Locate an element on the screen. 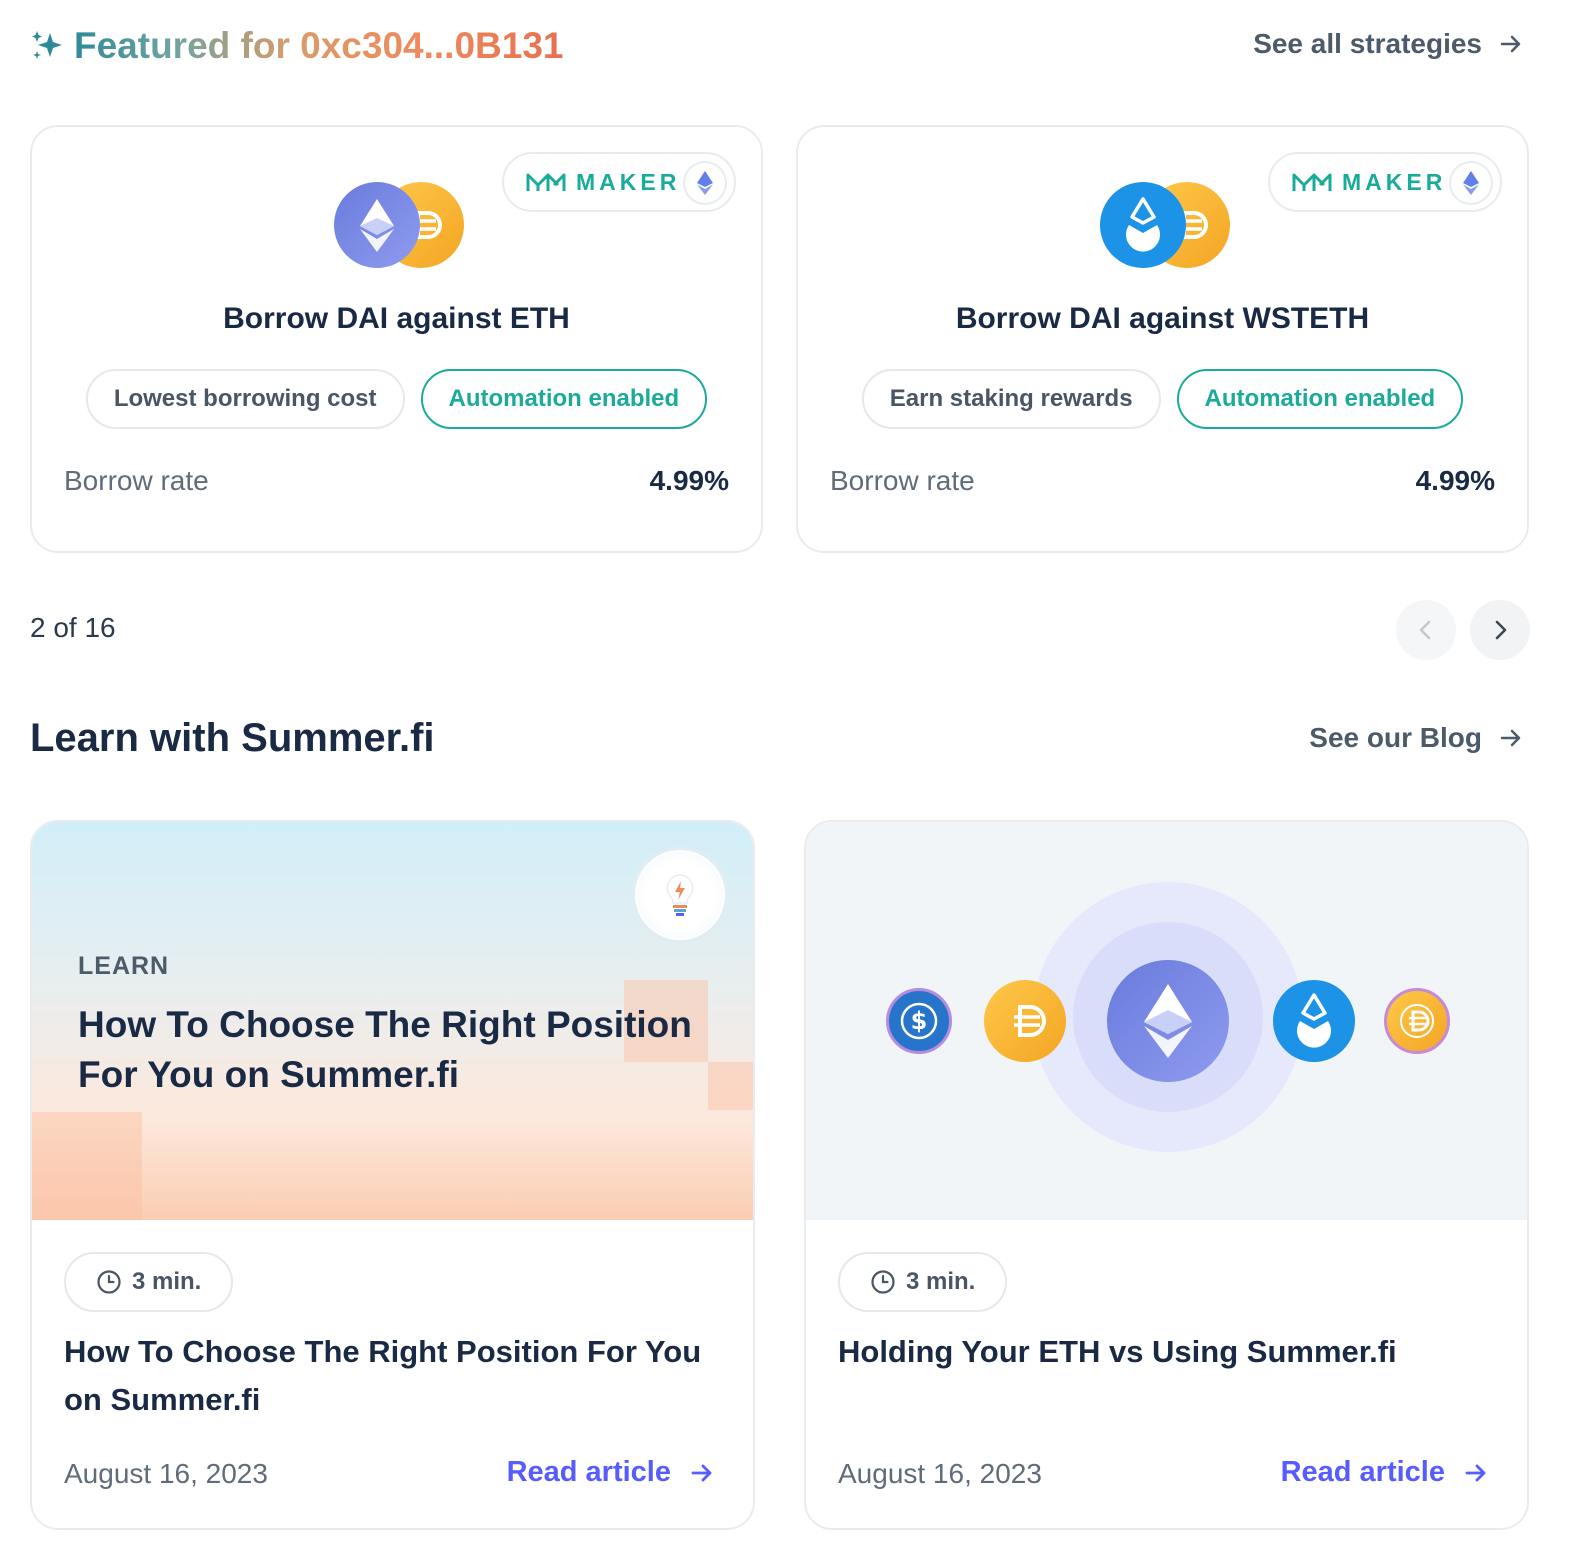 The width and height of the screenshot is (1580, 1558). chevron-left-icon is located at coordinates (1425, 630).